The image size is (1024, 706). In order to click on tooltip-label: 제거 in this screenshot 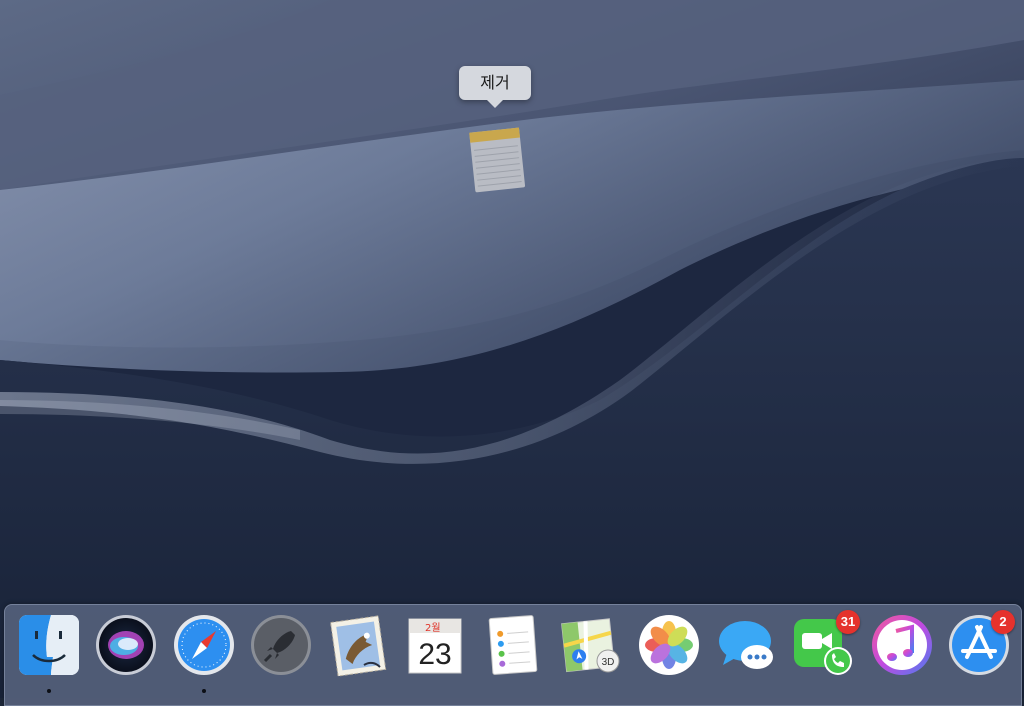, I will do `click(495, 82)`.